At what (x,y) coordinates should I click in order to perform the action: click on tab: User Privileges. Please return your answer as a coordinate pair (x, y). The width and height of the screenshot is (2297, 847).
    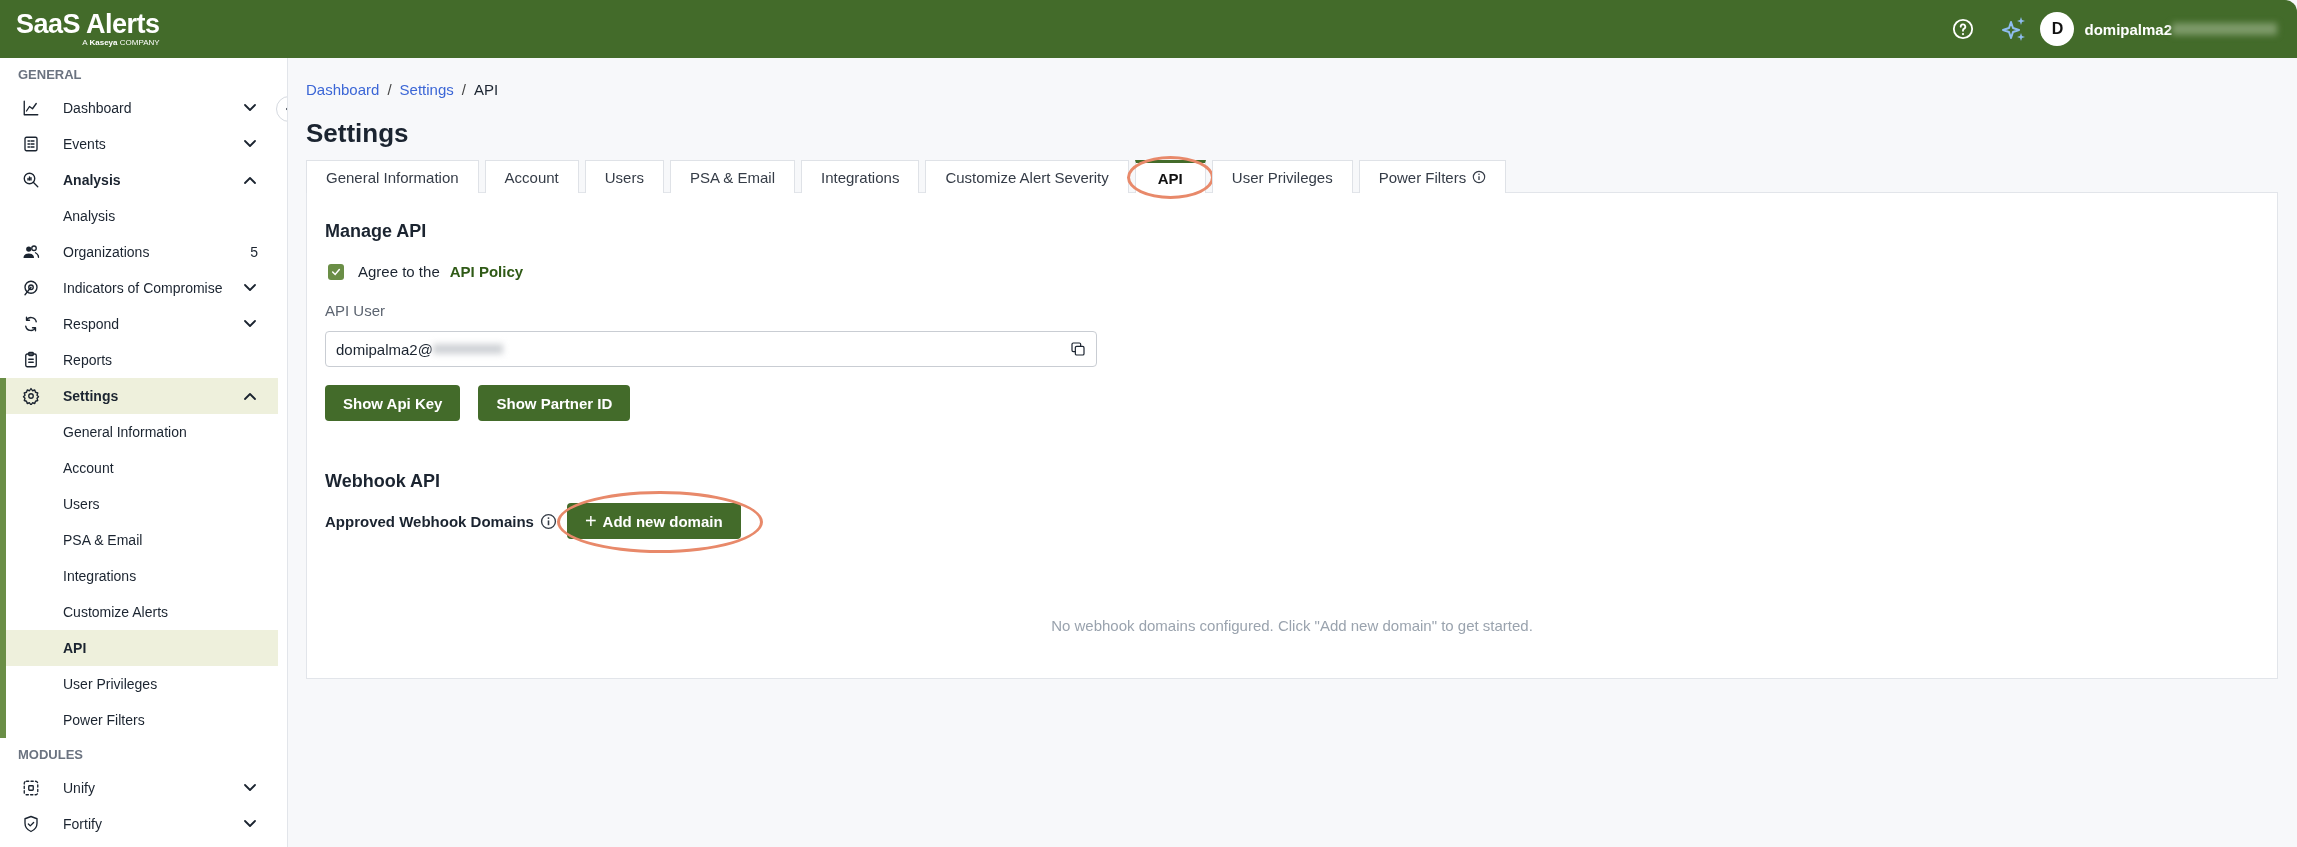
    Looking at the image, I should click on (1282, 176).